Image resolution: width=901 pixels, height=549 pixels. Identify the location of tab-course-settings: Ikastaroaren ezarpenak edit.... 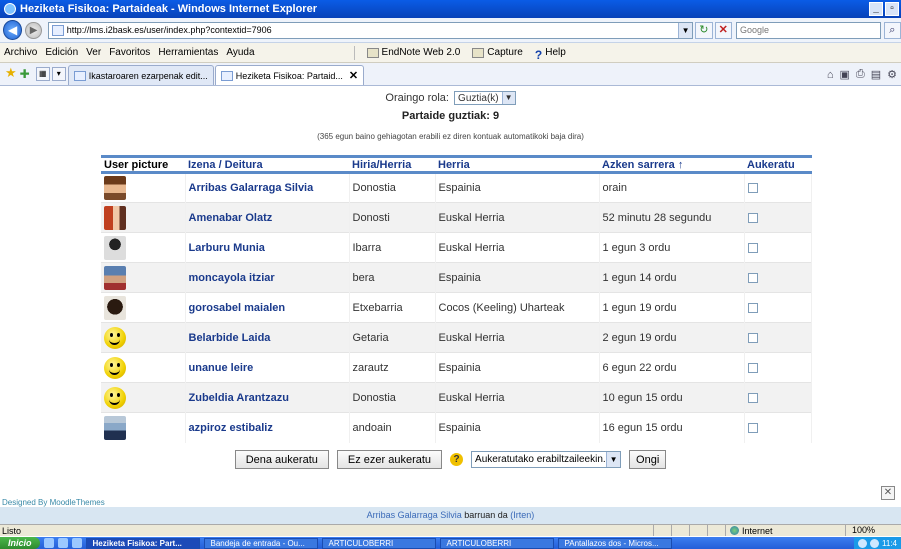
(140, 75).